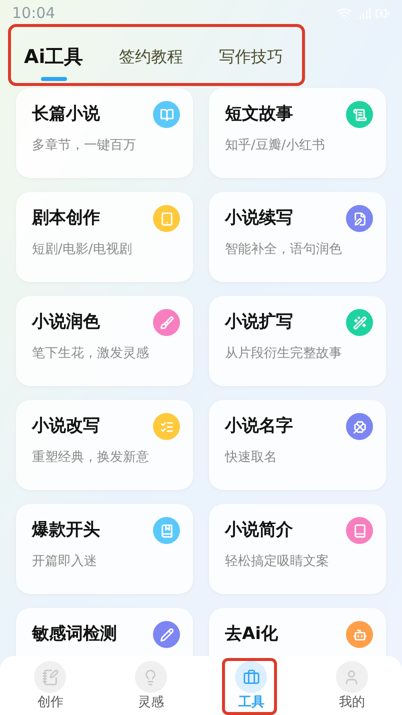 The width and height of the screenshot is (402, 715). Describe the element at coordinates (91, 457) in the screenshot. I see `tool-subtitle: 重塑经典，换发新意` at that location.